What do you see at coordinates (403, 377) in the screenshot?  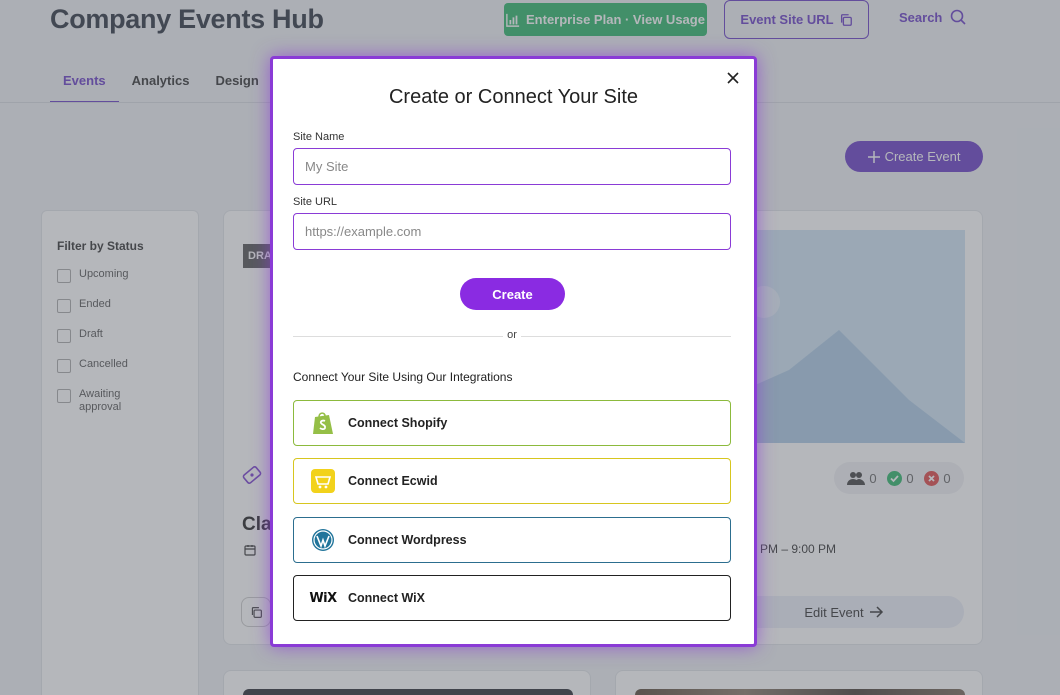 I see `integrations-title: Connect Your Site Using Our Integrations` at bounding box center [403, 377].